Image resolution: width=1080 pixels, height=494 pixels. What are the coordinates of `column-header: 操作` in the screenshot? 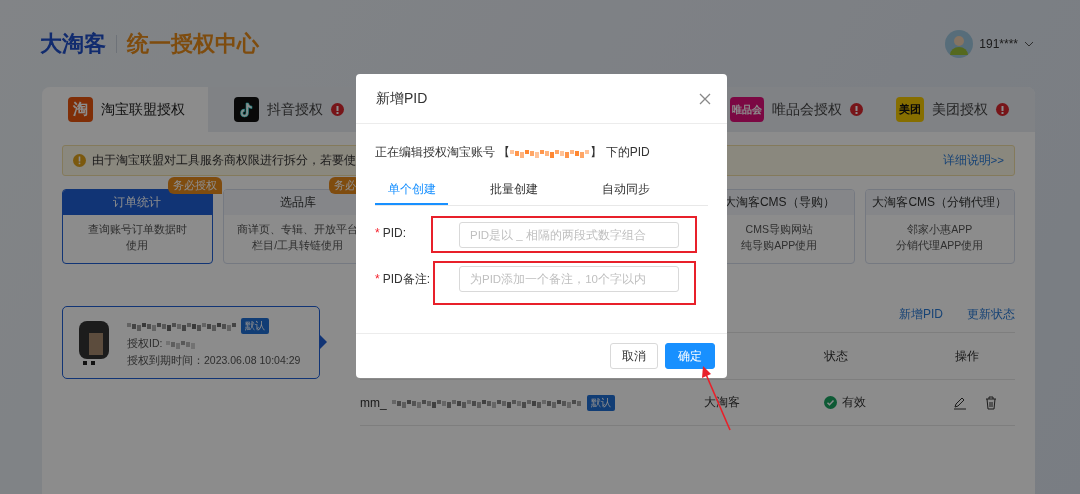 It's located at (967, 356).